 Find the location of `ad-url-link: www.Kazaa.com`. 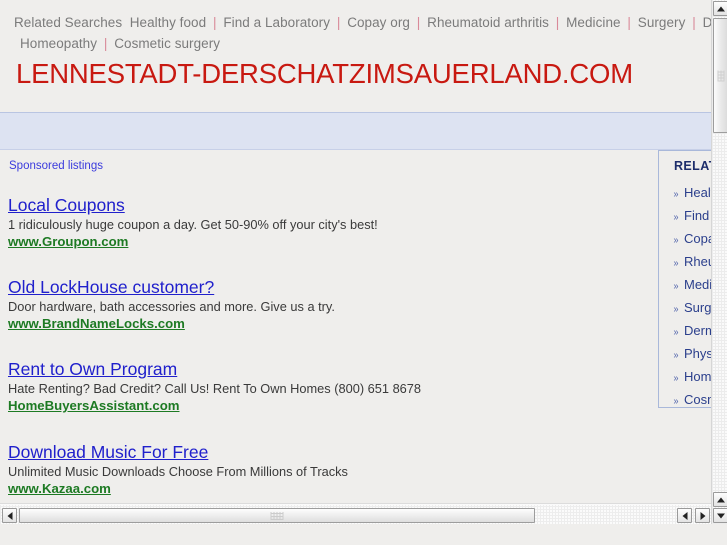

ad-url-link: www.Kazaa.com is located at coordinates (323, 488).